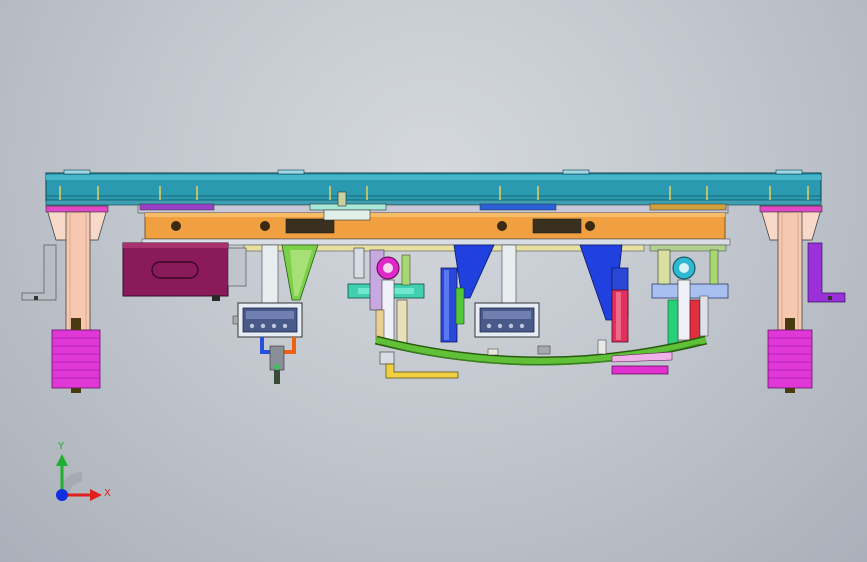  What do you see at coordinates (62, 495) in the screenshot?
I see `z-axis-dot` at bounding box center [62, 495].